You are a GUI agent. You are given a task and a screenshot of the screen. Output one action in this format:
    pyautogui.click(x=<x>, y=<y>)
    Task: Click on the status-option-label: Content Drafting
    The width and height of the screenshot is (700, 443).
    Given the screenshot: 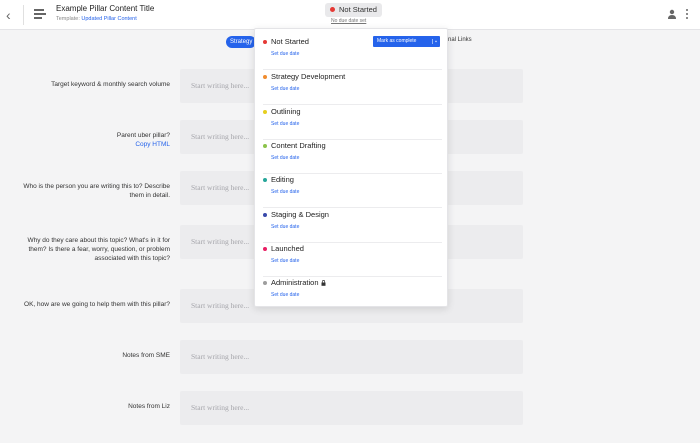 What is the action you would take?
    pyautogui.click(x=298, y=145)
    